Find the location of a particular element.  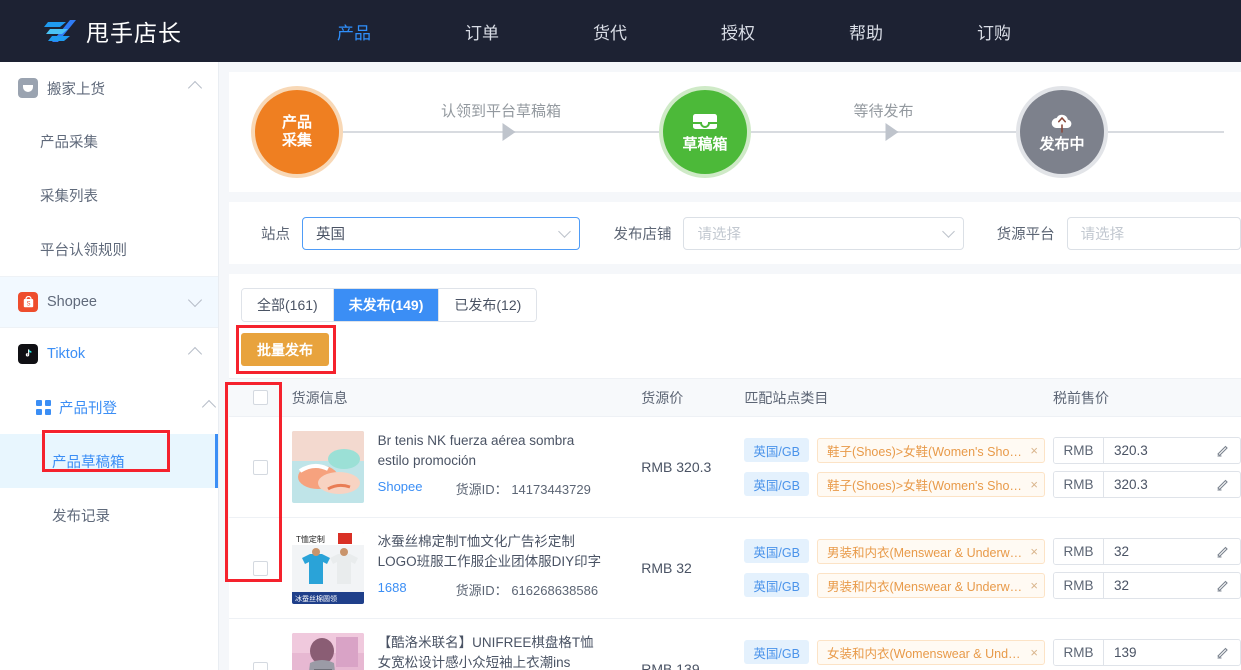

product-source-id: 货源ID： 616268638586 is located at coordinates (527, 590).